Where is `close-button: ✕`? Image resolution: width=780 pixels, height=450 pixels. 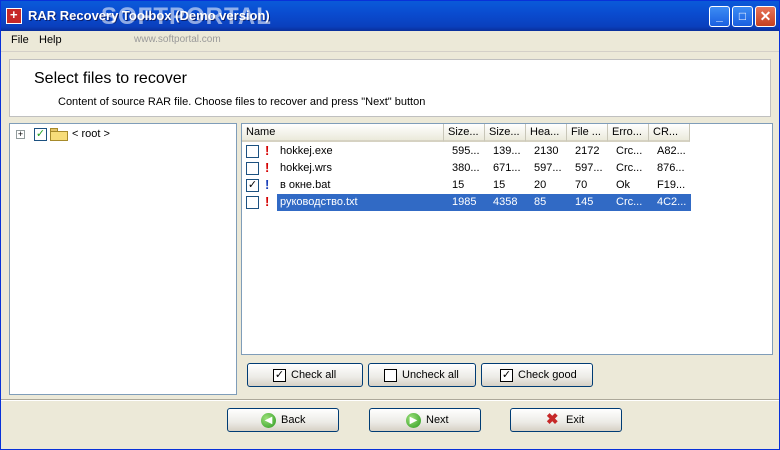
close-button: ✕ is located at coordinates (765, 16).